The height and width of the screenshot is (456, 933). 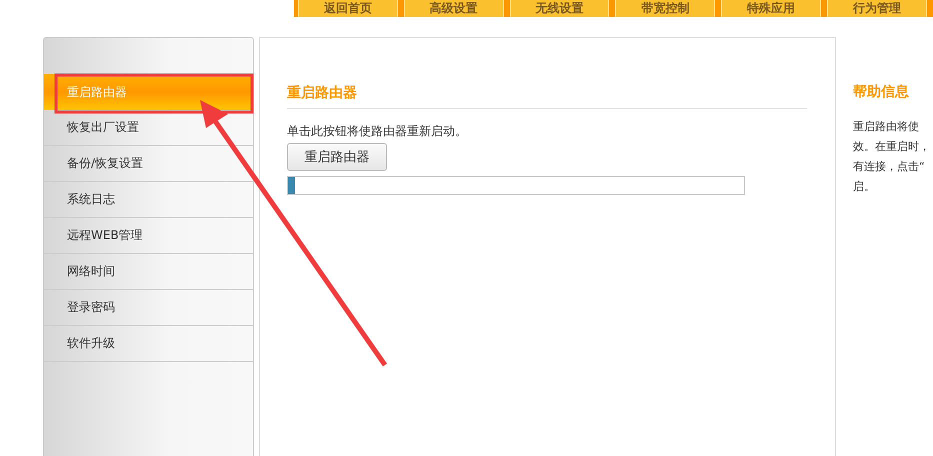 What do you see at coordinates (377, 131) in the screenshot?
I see `description-text: 单击此按钮将使路由器重新启动。` at bounding box center [377, 131].